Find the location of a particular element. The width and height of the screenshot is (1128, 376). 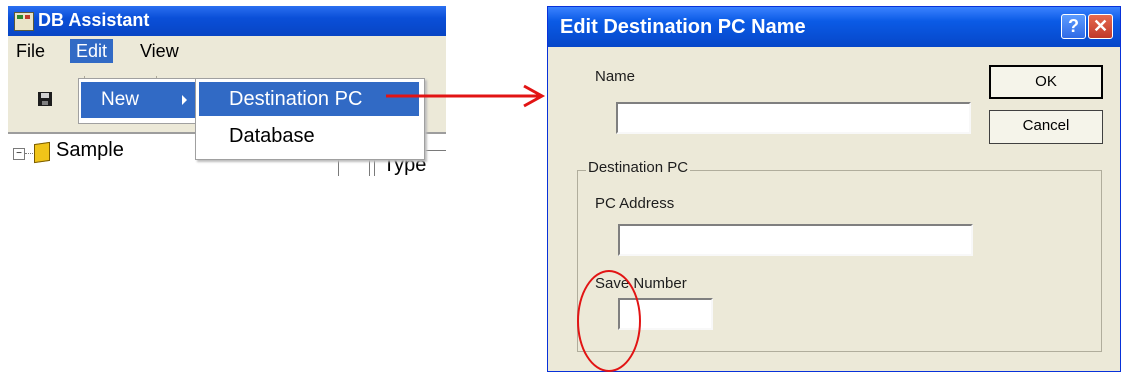

pc-address-field is located at coordinates (795, 240).